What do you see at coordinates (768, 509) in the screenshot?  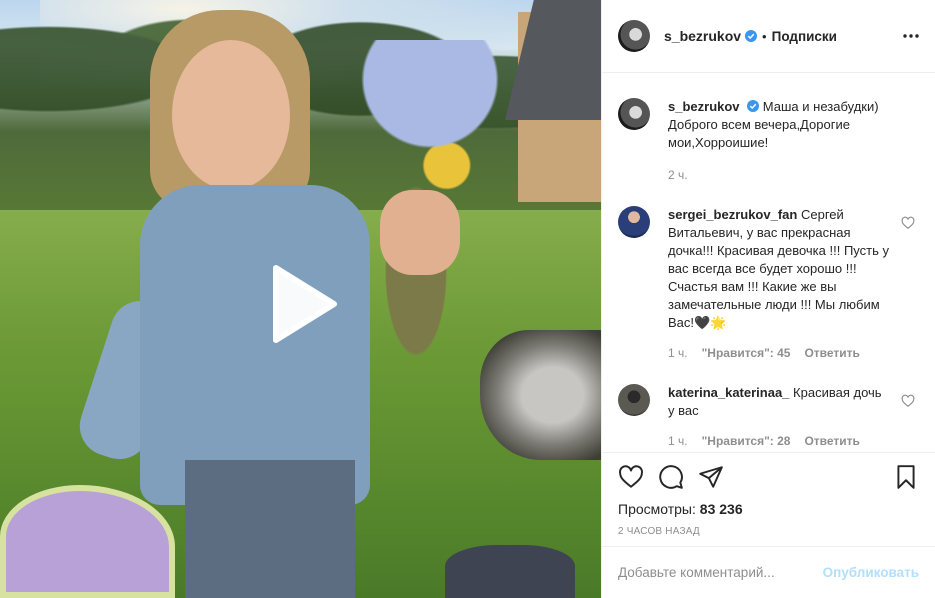 I see `views-count: Просмотры: 83 236` at bounding box center [768, 509].